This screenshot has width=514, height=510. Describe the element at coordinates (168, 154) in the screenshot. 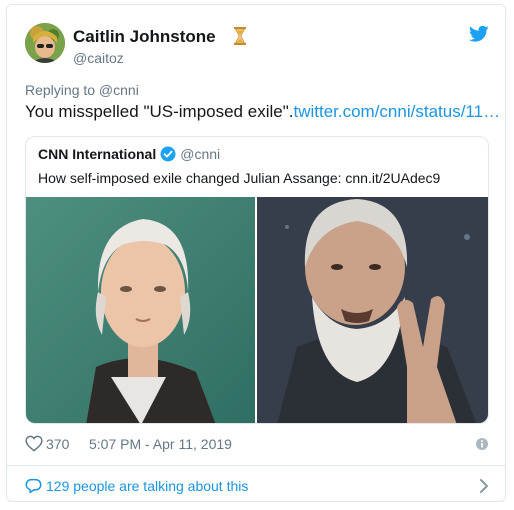

I see `verified-badge-icon` at that location.